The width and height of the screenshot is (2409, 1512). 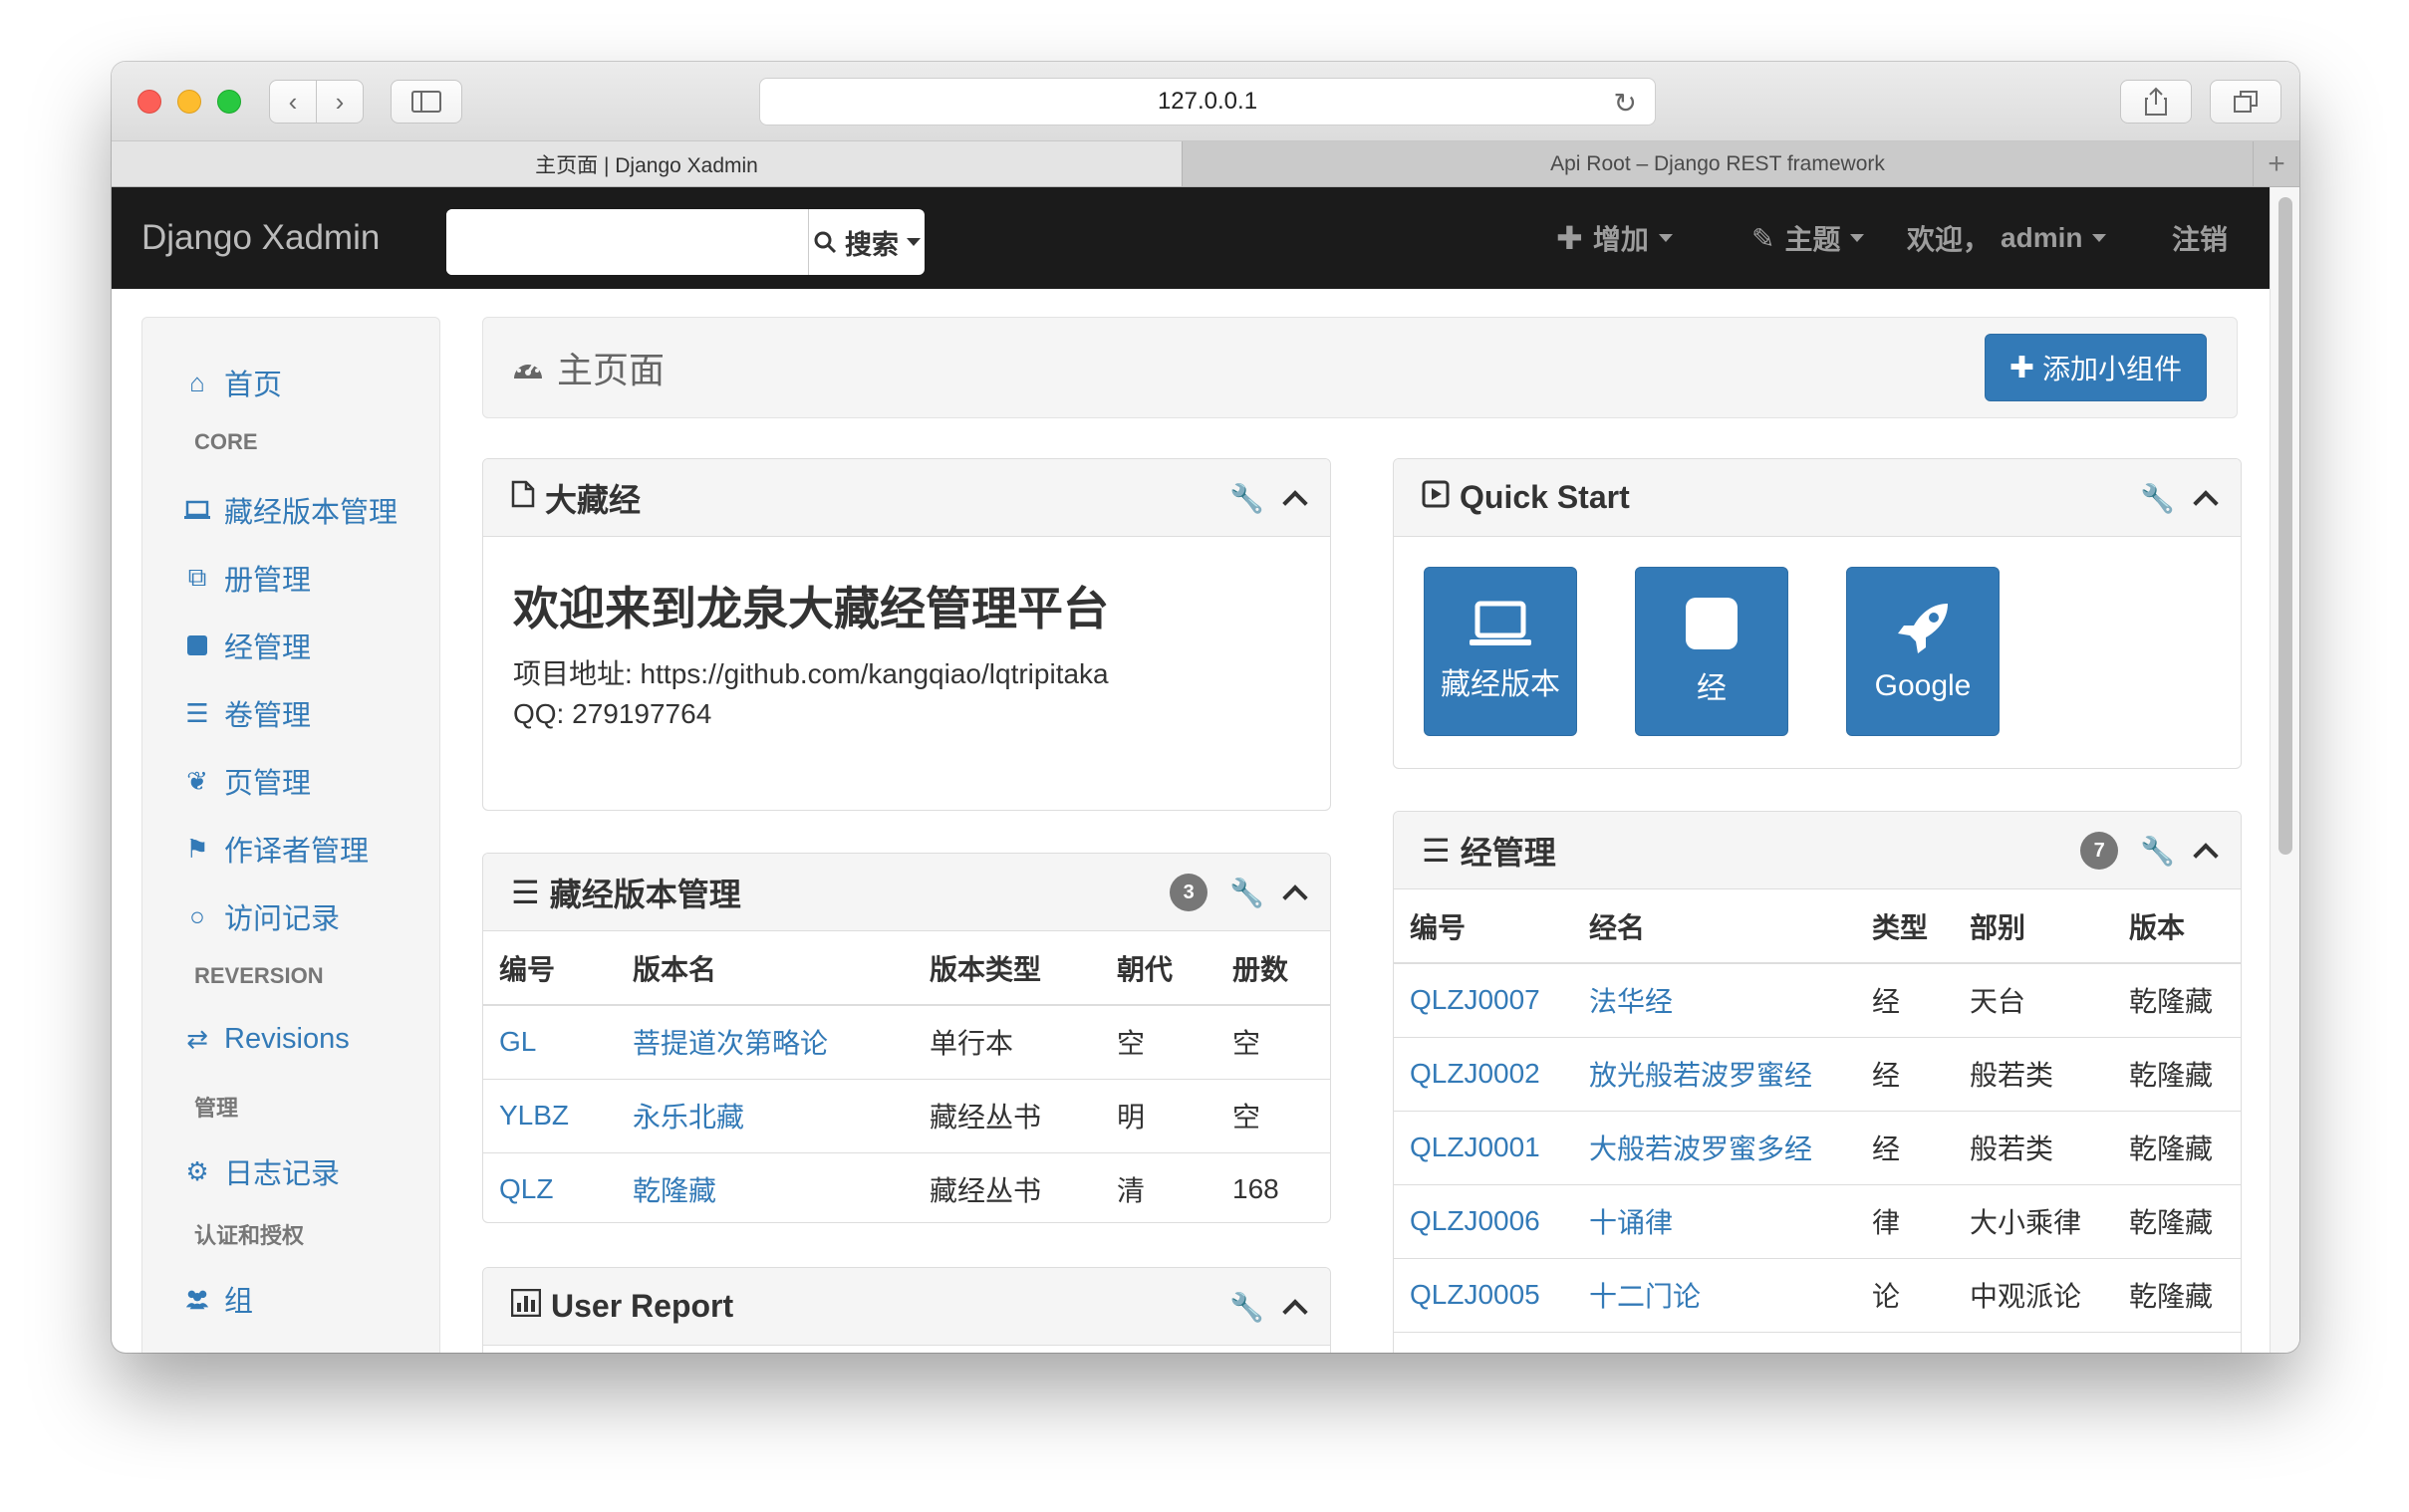 I want to click on table-cell: 空, so click(x=1273, y=1042).